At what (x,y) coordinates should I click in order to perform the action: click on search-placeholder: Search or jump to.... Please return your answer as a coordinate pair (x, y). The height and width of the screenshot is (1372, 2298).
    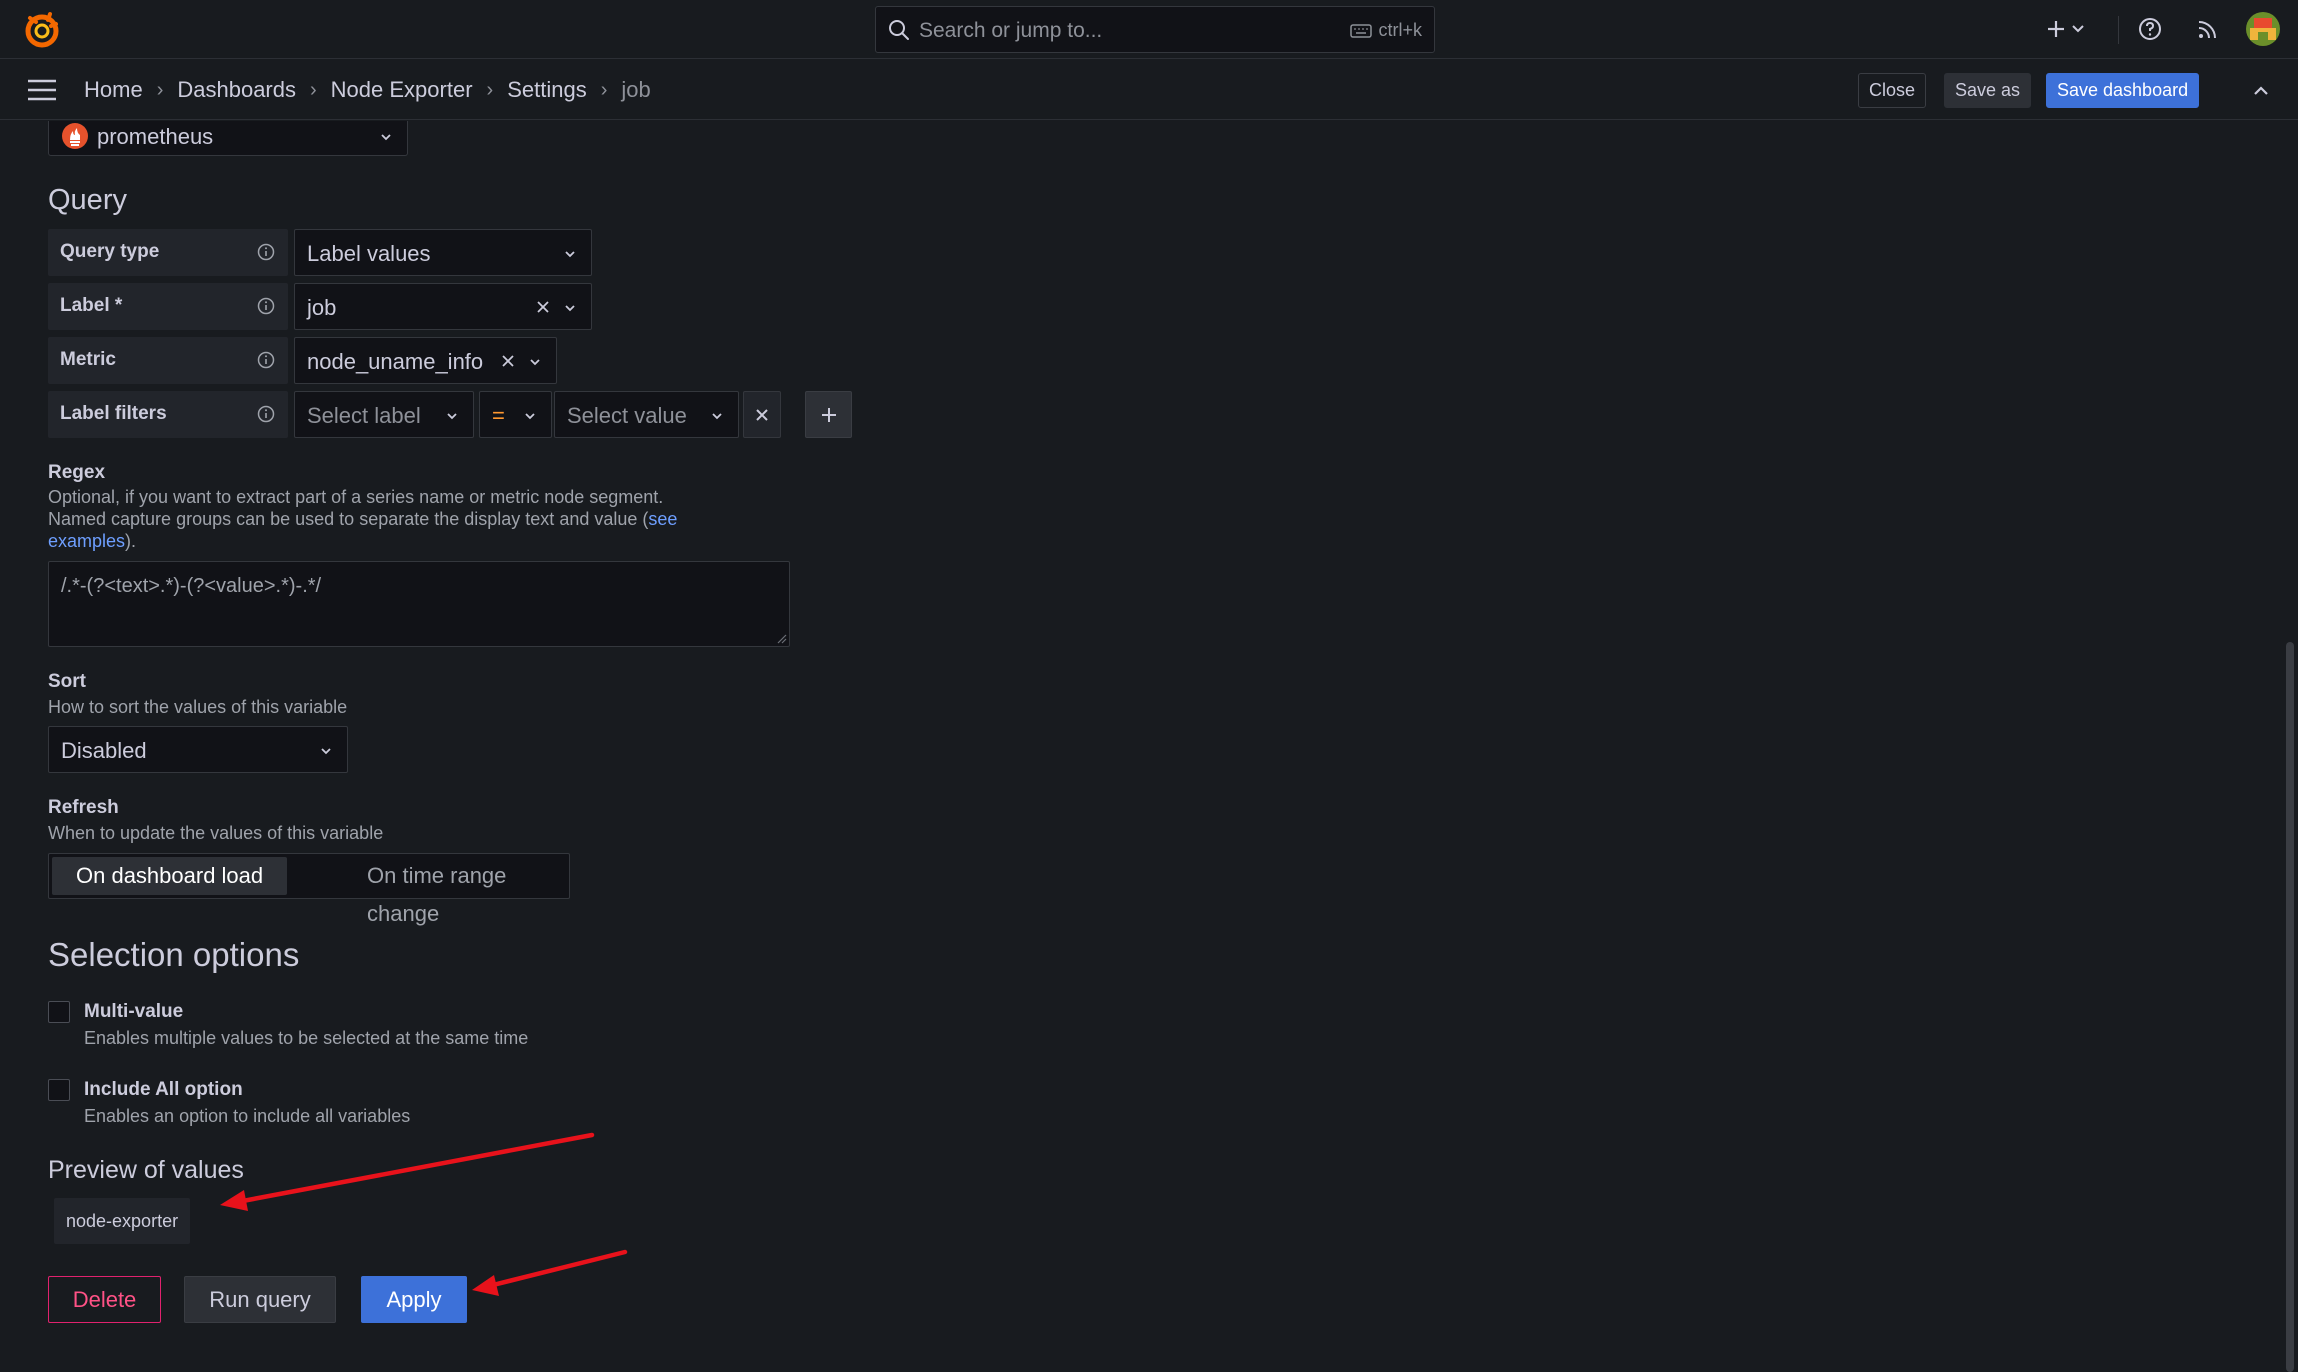
    Looking at the image, I should click on (1011, 30).